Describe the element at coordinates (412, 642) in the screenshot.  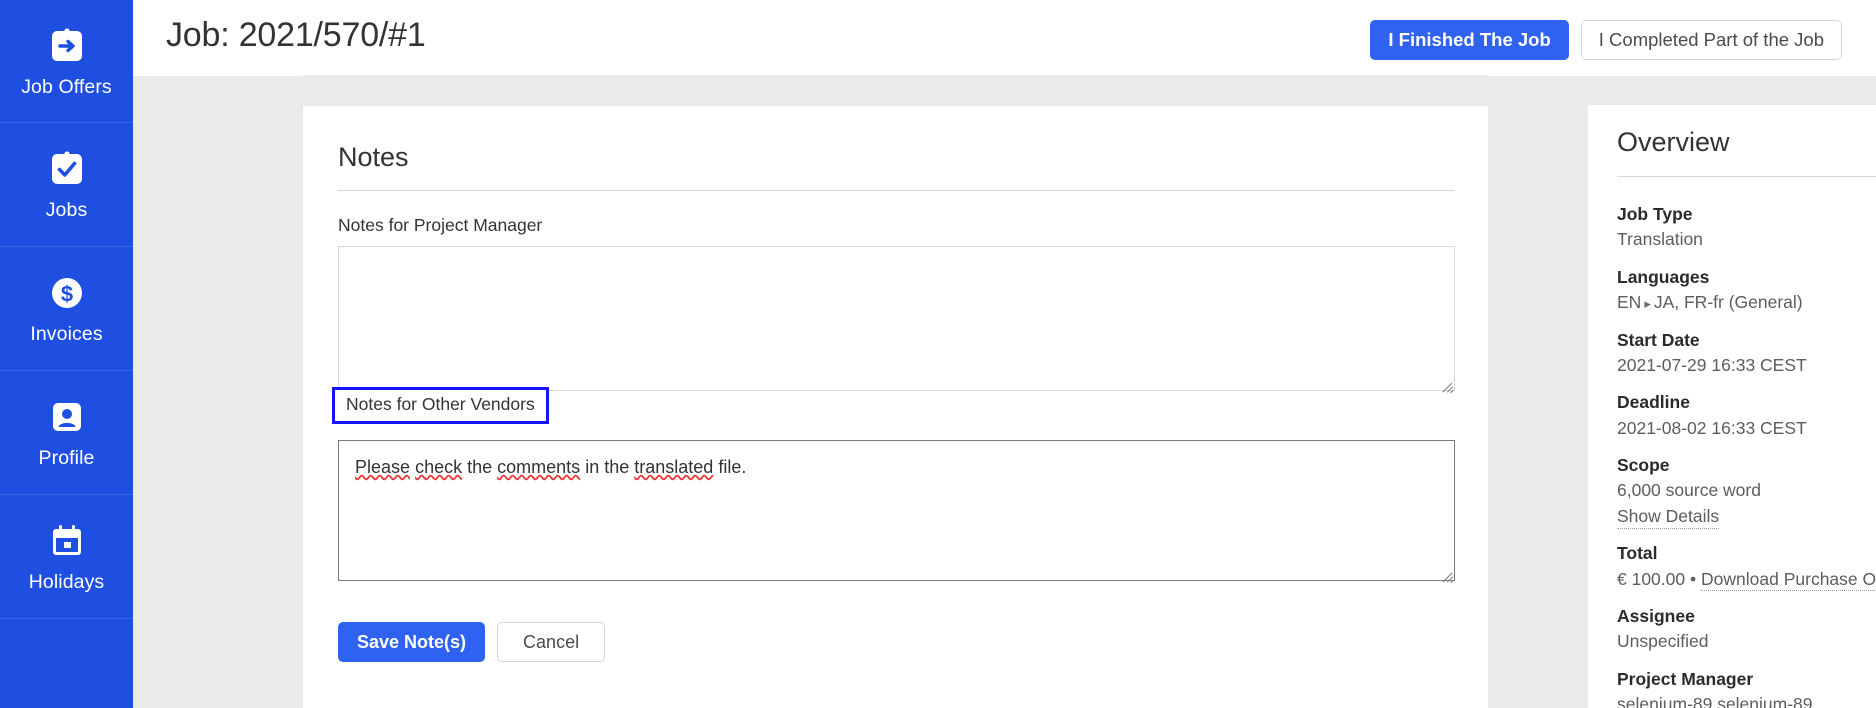
I see `save-notes-button: Save Note(s)` at that location.